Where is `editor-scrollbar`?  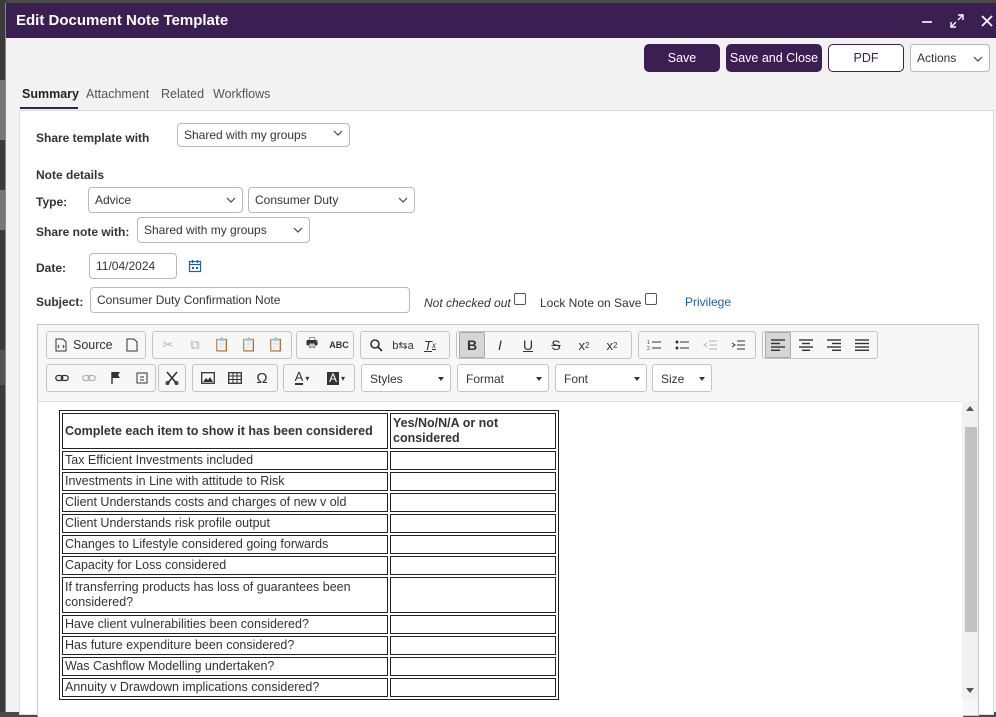
editor-scrollbar is located at coordinates (970, 550).